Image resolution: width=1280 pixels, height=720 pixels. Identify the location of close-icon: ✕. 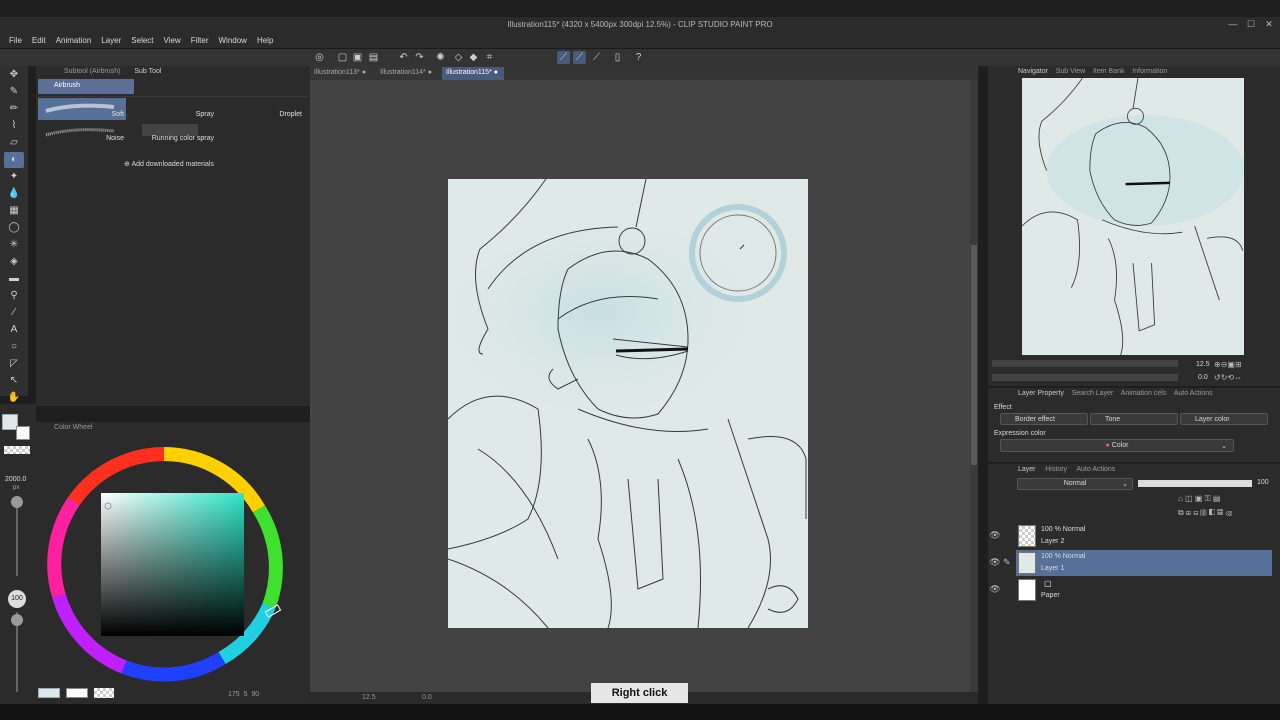
(1269, 25).